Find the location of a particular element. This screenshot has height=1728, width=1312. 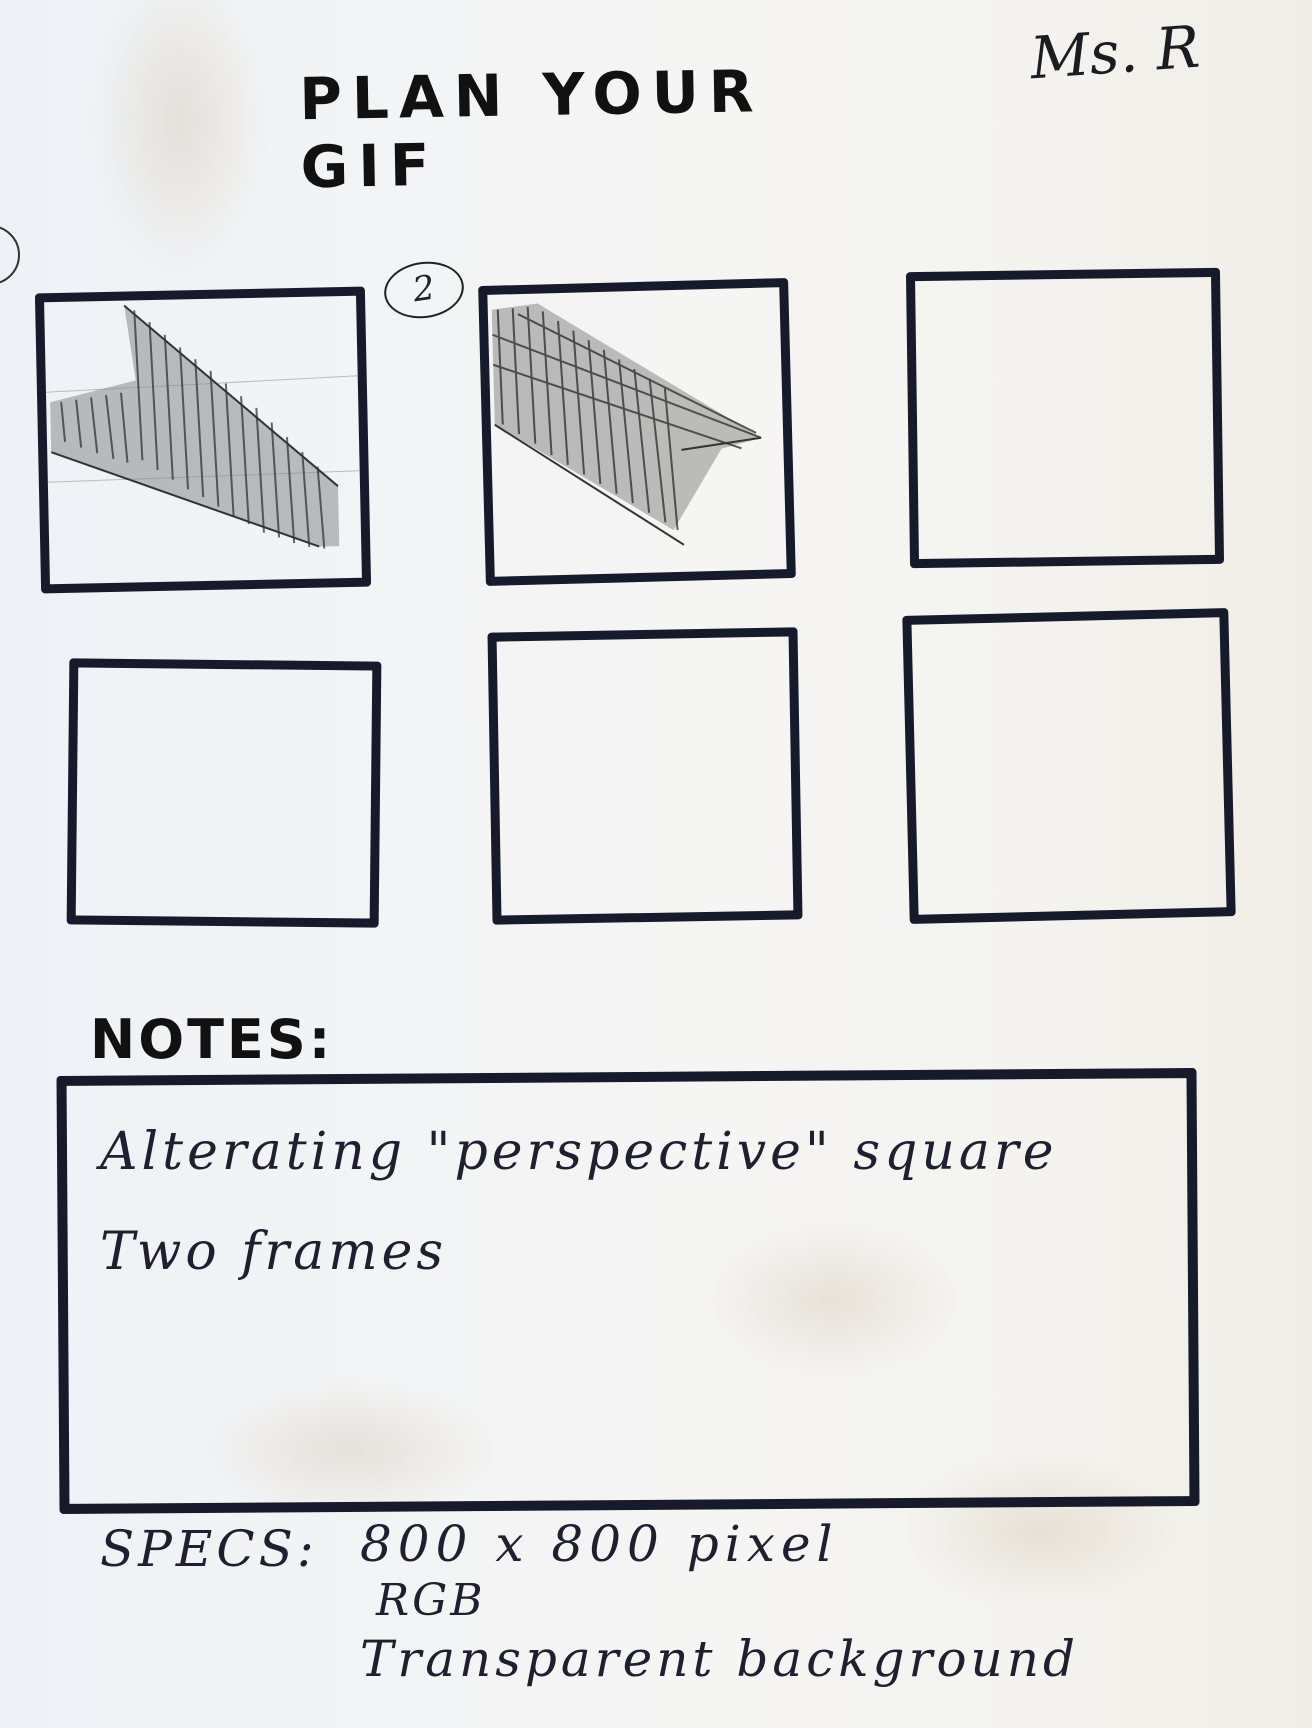

note-line: Alterating "perspective" square is located at coordinates (579, 1152).